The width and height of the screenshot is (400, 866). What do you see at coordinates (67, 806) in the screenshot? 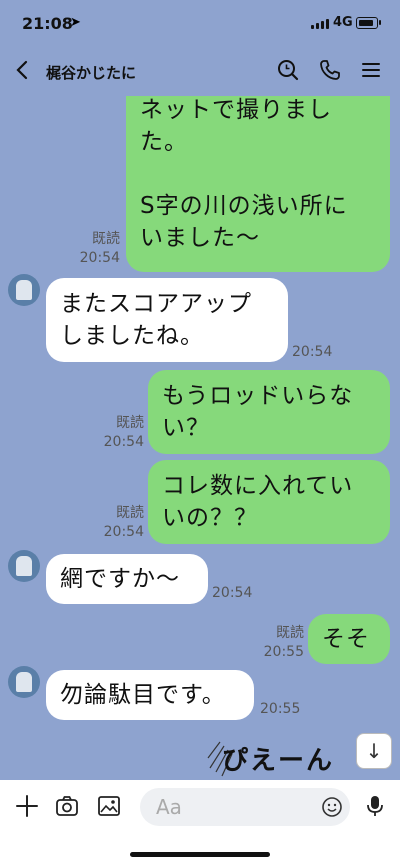
I see `camera-icon` at bounding box center [67, 806].